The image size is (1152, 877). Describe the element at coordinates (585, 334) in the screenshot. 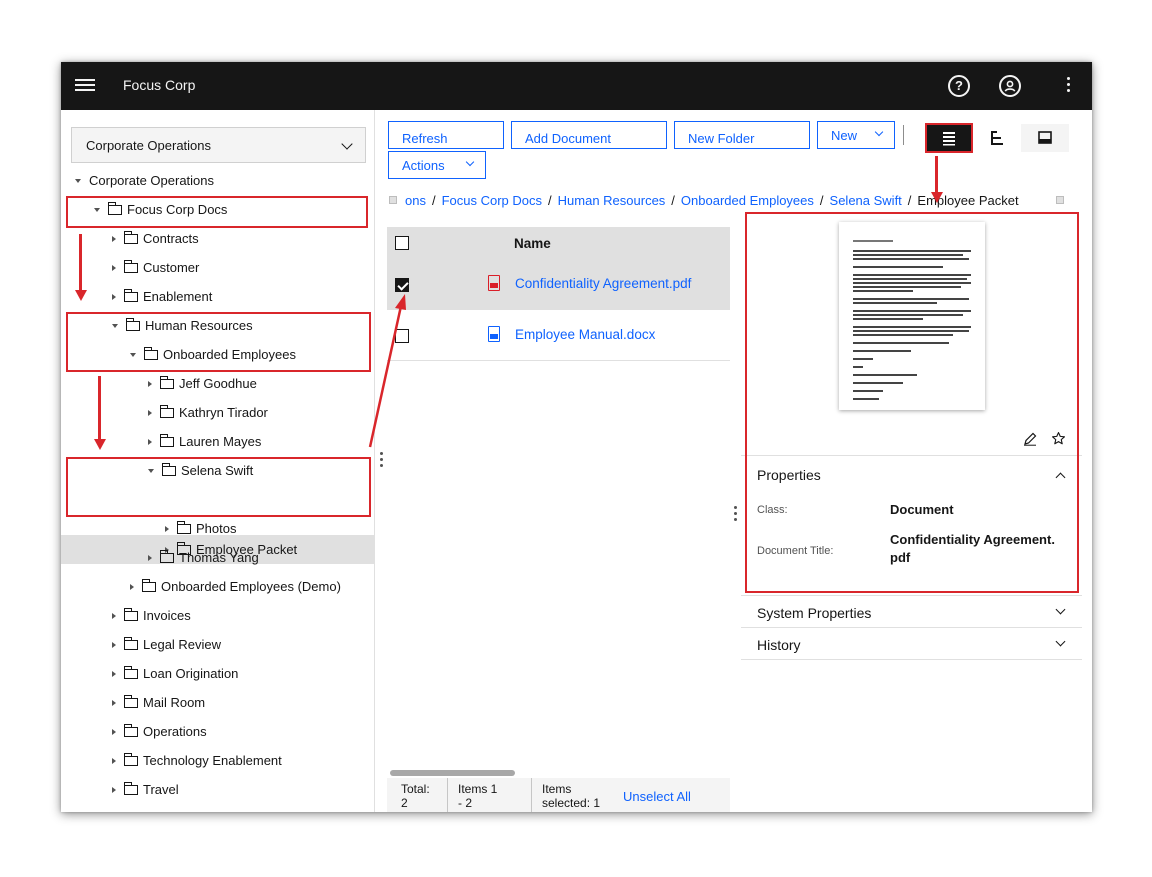

I see `file-name-link: Employee Manual.docx` at that location.